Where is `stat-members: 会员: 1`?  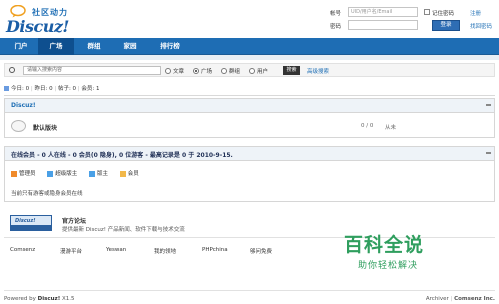 stat-members: 会员: 1 is located at coordinates (90, 89).